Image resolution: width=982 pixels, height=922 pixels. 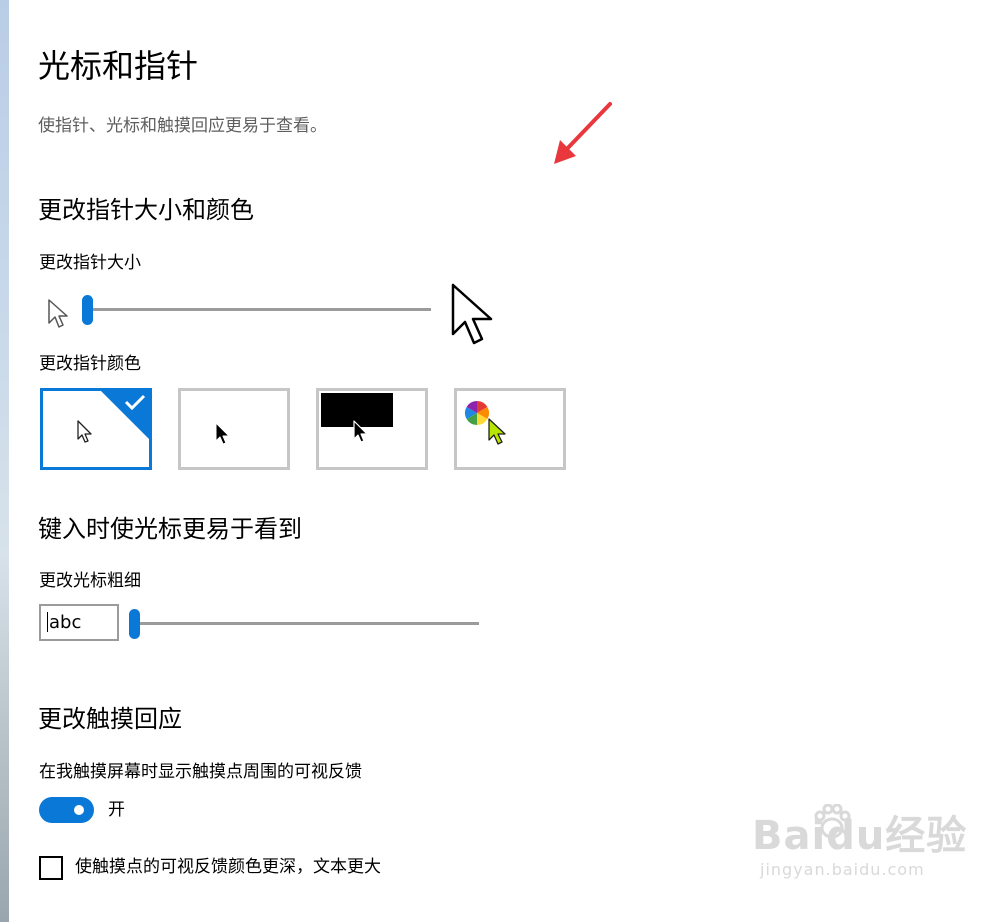 I want to click on pointer-section-title: 更改指针大小和颜色, so click(x=146, y=210).